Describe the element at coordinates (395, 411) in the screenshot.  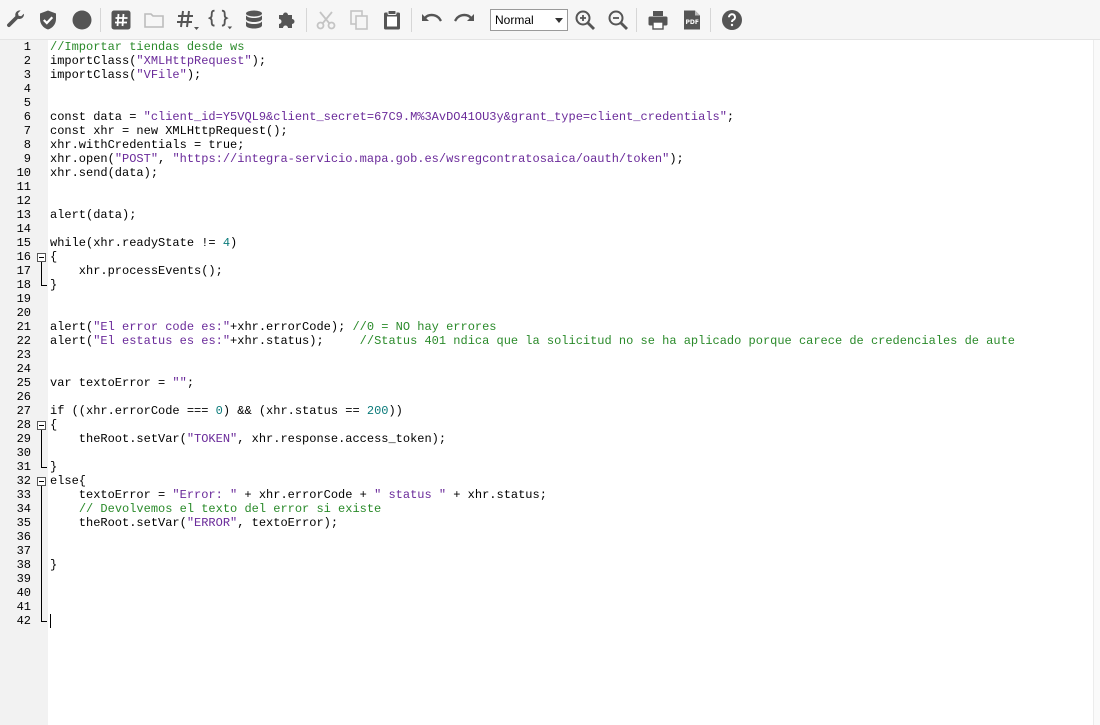
I see `code-token: ))` at that location.